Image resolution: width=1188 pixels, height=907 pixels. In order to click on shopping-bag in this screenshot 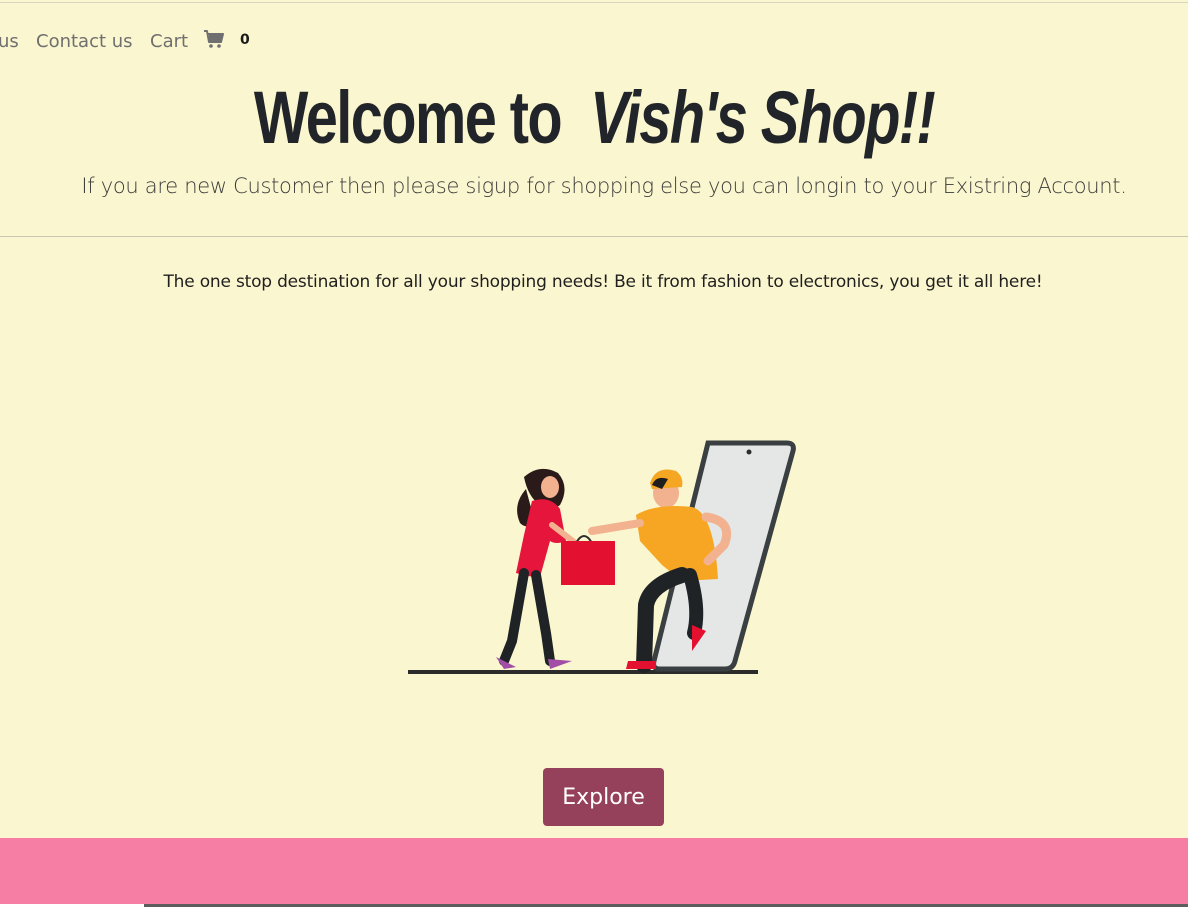, I will do `click(588, 560)`.